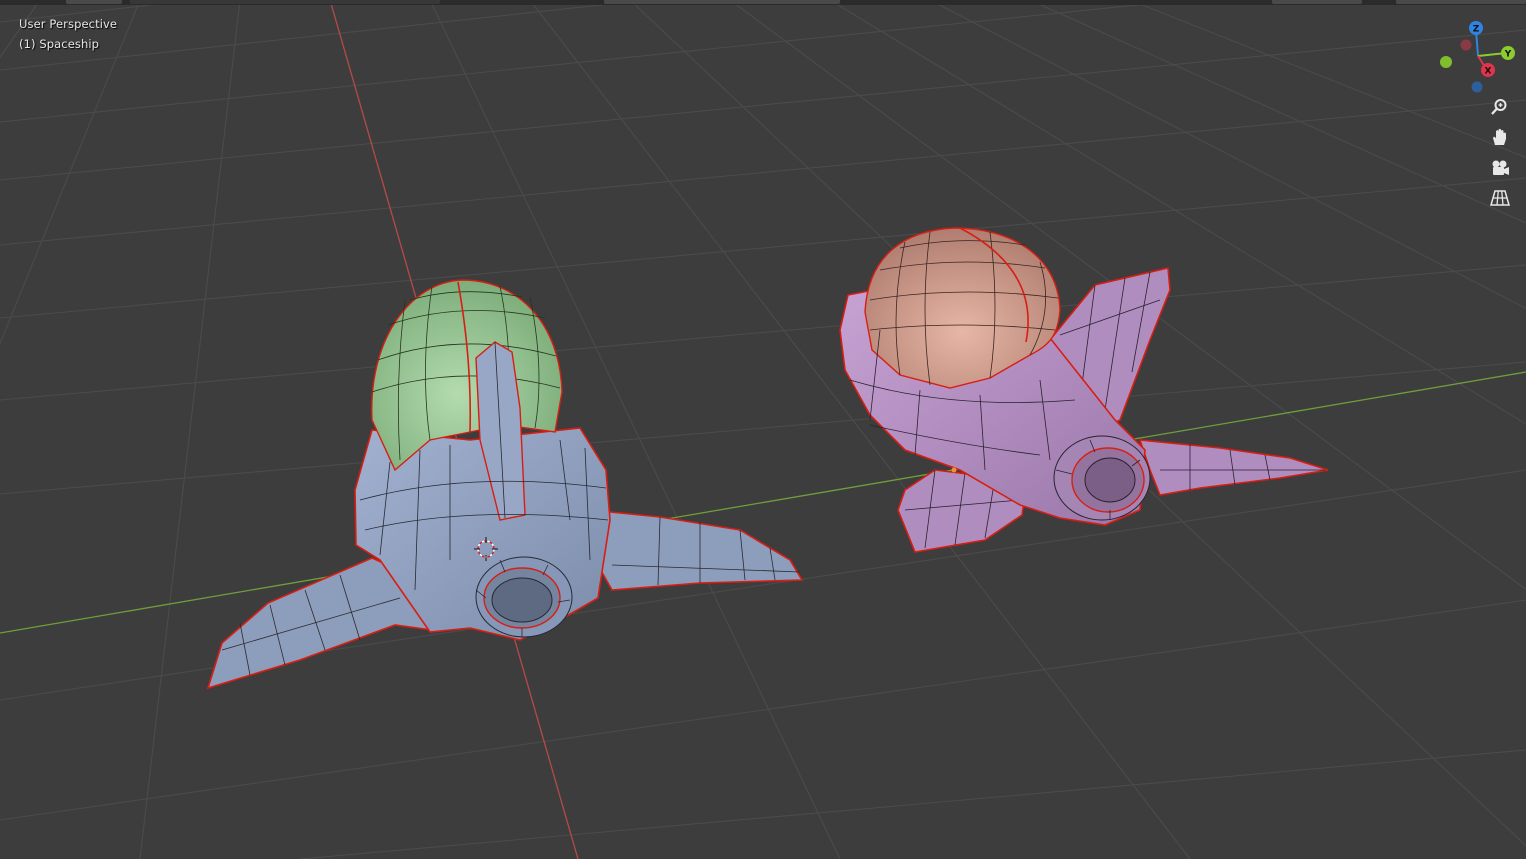  Describe the element at coordinates (1477, 87) in the screenshot. I see `gizmo-neg-z` at that location.